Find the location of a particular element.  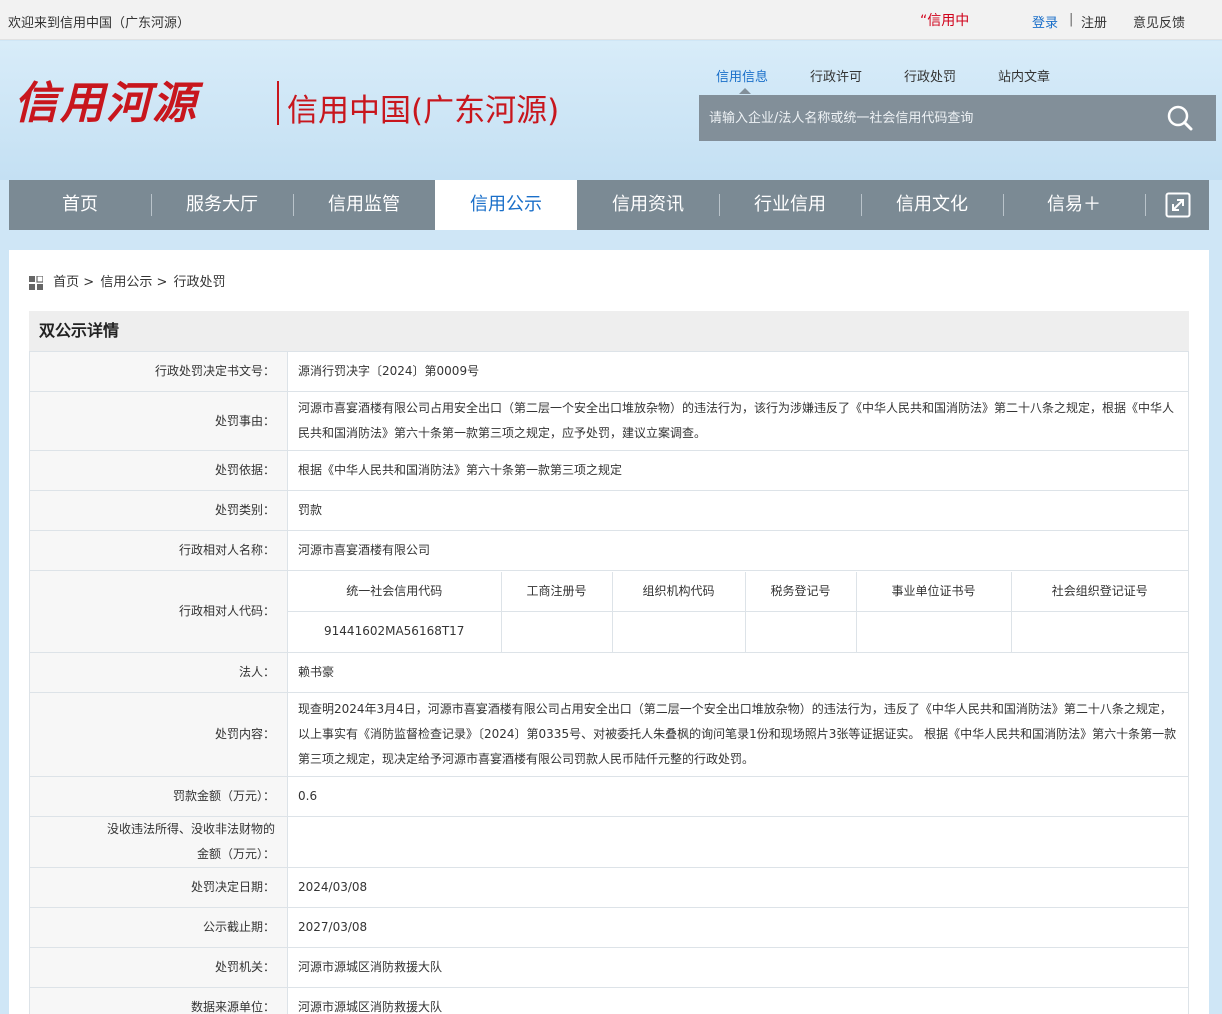

code-value: 91441602MA56168T17 is located at coordinates (395, 631).